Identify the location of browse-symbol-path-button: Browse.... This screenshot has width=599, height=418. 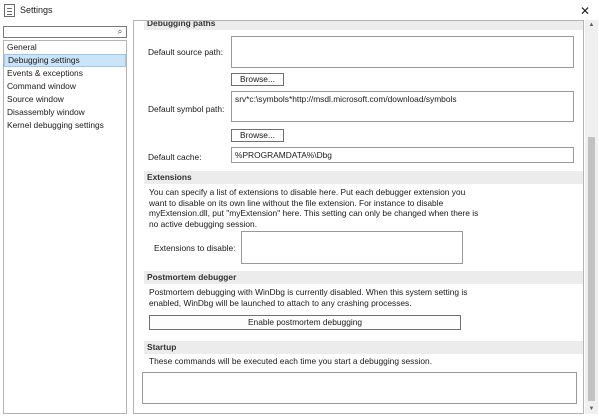
(257, 135).